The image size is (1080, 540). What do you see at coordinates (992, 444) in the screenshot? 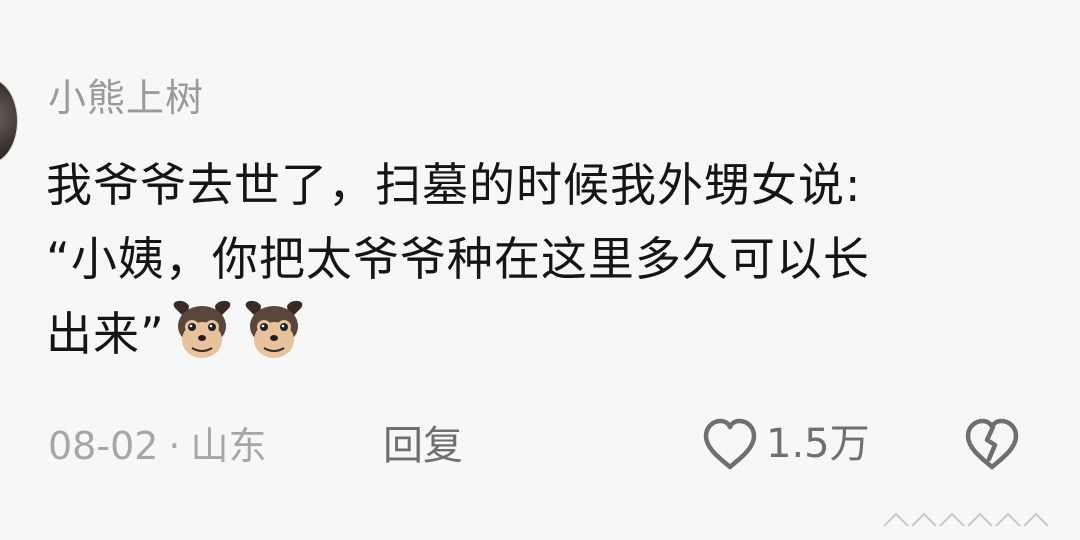
I see `broken-heart-icon` at bounding box center [992, 444].